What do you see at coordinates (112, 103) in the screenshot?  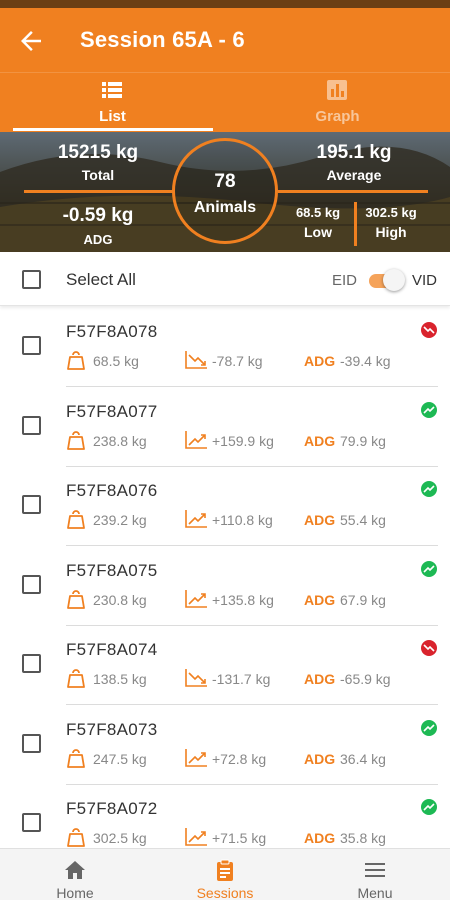 I see `tab-list: List` at bounding box center [112, 103].